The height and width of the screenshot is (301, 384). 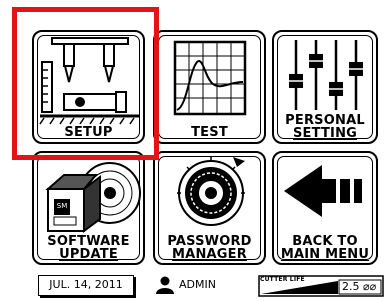 I want to click on user-name: ADMIN, so click(x=197, y=284).